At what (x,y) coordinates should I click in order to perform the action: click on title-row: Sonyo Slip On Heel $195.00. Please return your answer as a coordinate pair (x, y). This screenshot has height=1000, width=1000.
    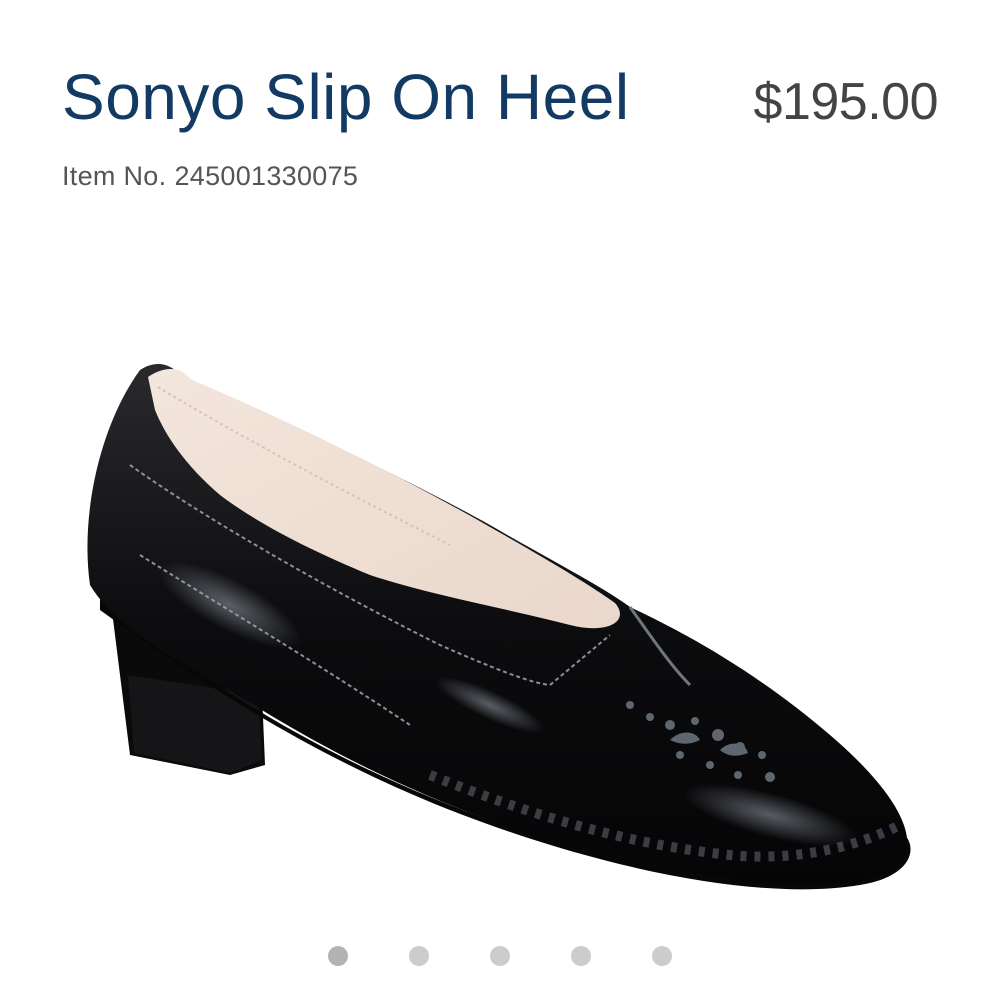
    Looking at the image, I should click on (500, 99).